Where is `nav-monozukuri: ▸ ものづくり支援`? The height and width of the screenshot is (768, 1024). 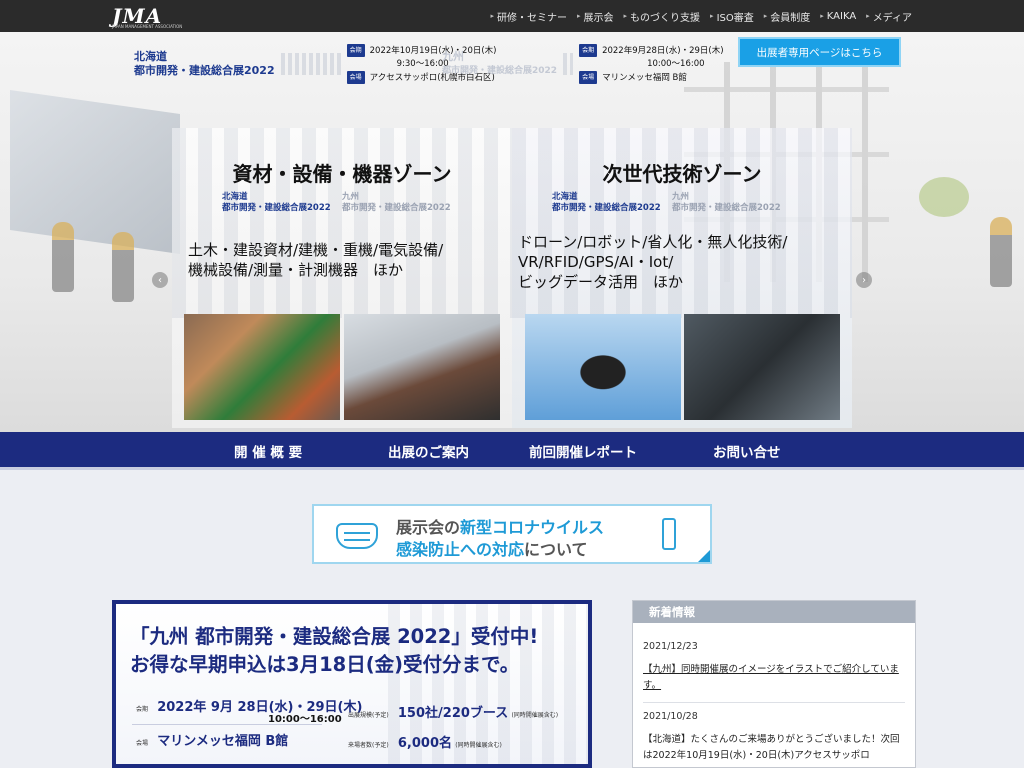
nav-monozukuri: ▸ ものづくり支援 is located at coordinates (662, 16).